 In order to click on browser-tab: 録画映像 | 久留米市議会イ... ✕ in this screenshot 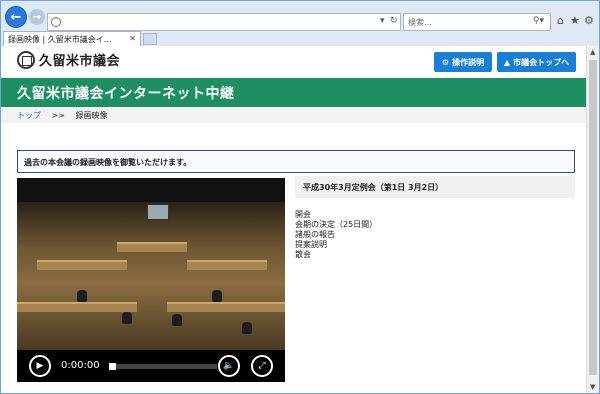, I will do `click(72, 39)`.